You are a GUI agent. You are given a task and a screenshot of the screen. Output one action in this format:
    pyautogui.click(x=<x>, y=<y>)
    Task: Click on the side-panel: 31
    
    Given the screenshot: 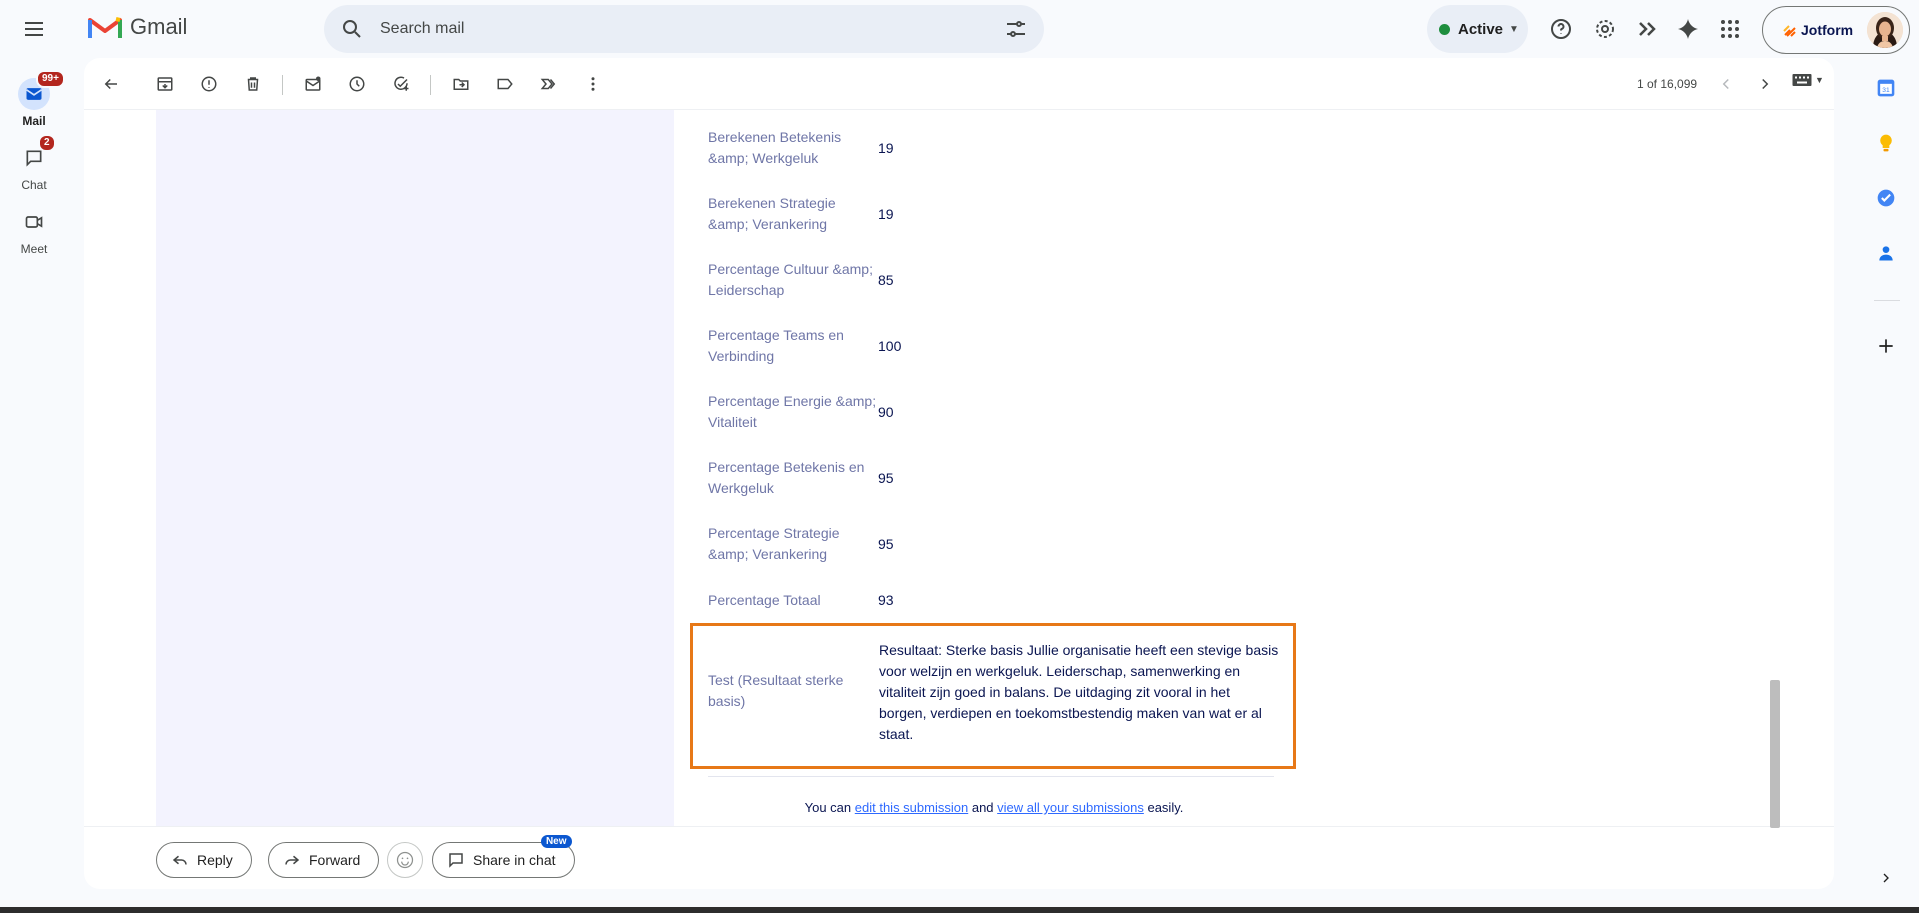 What is the action you would take?
    pyautogui.click(x=1891, y=485)
    